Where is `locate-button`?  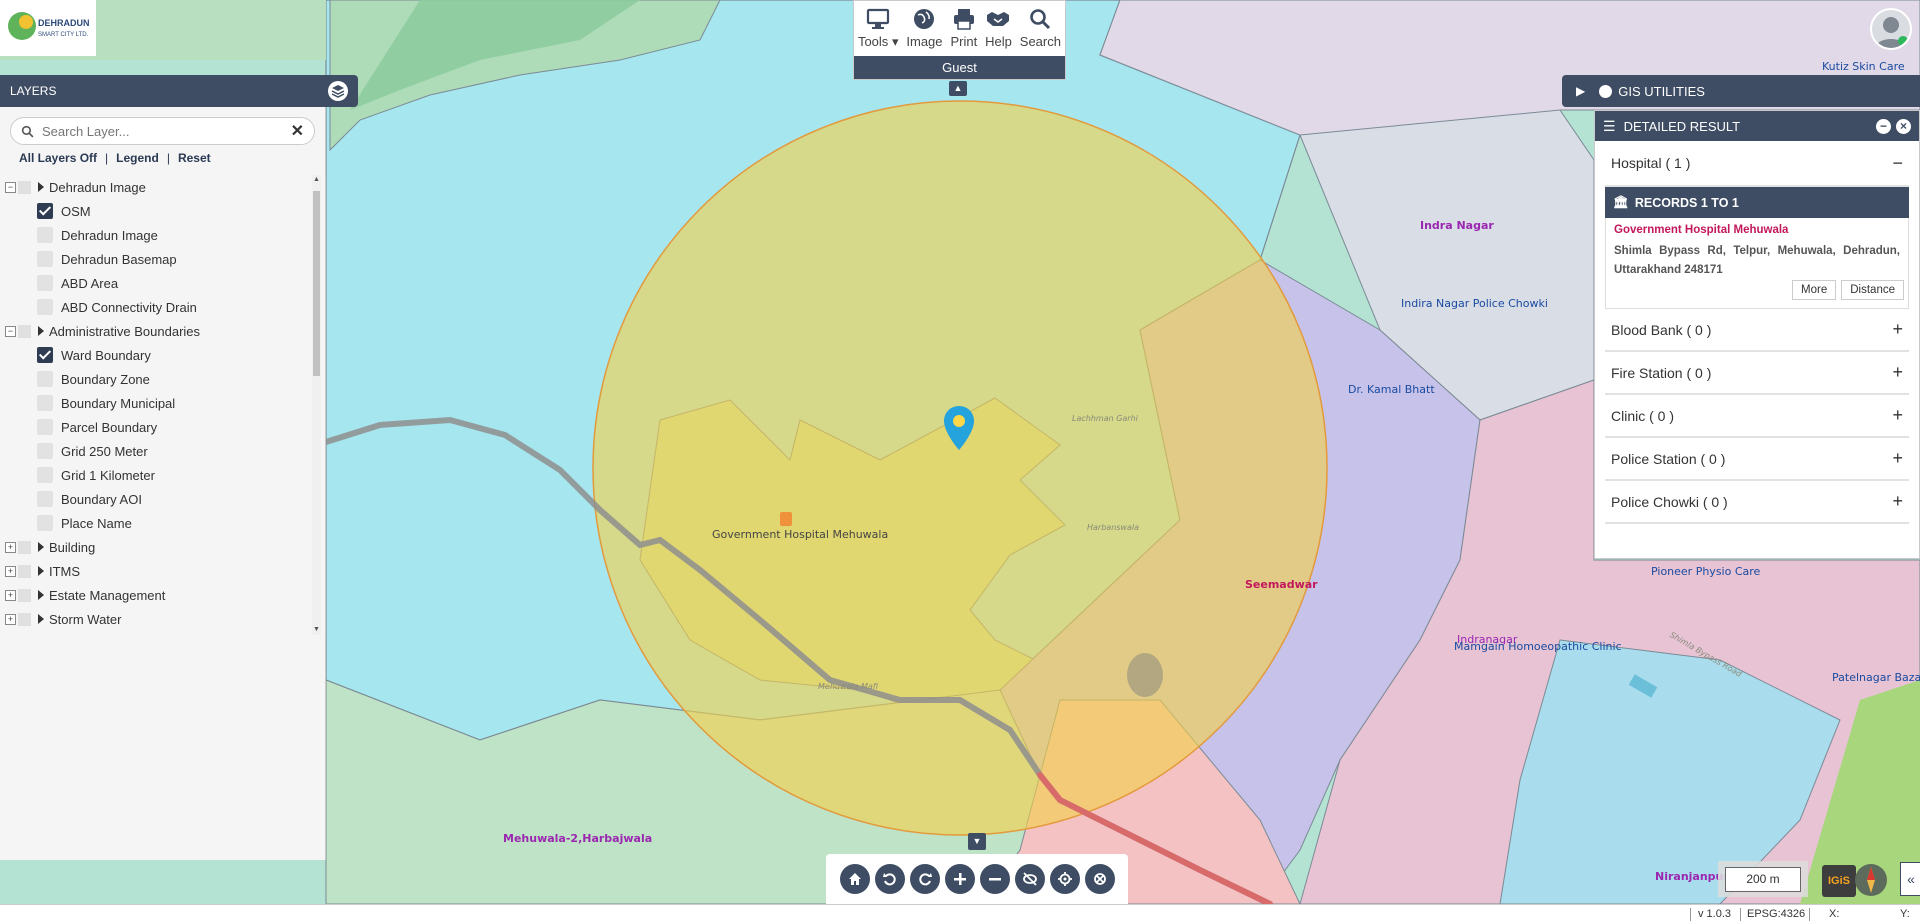
locate-button is located at coordinates (1064, 879).